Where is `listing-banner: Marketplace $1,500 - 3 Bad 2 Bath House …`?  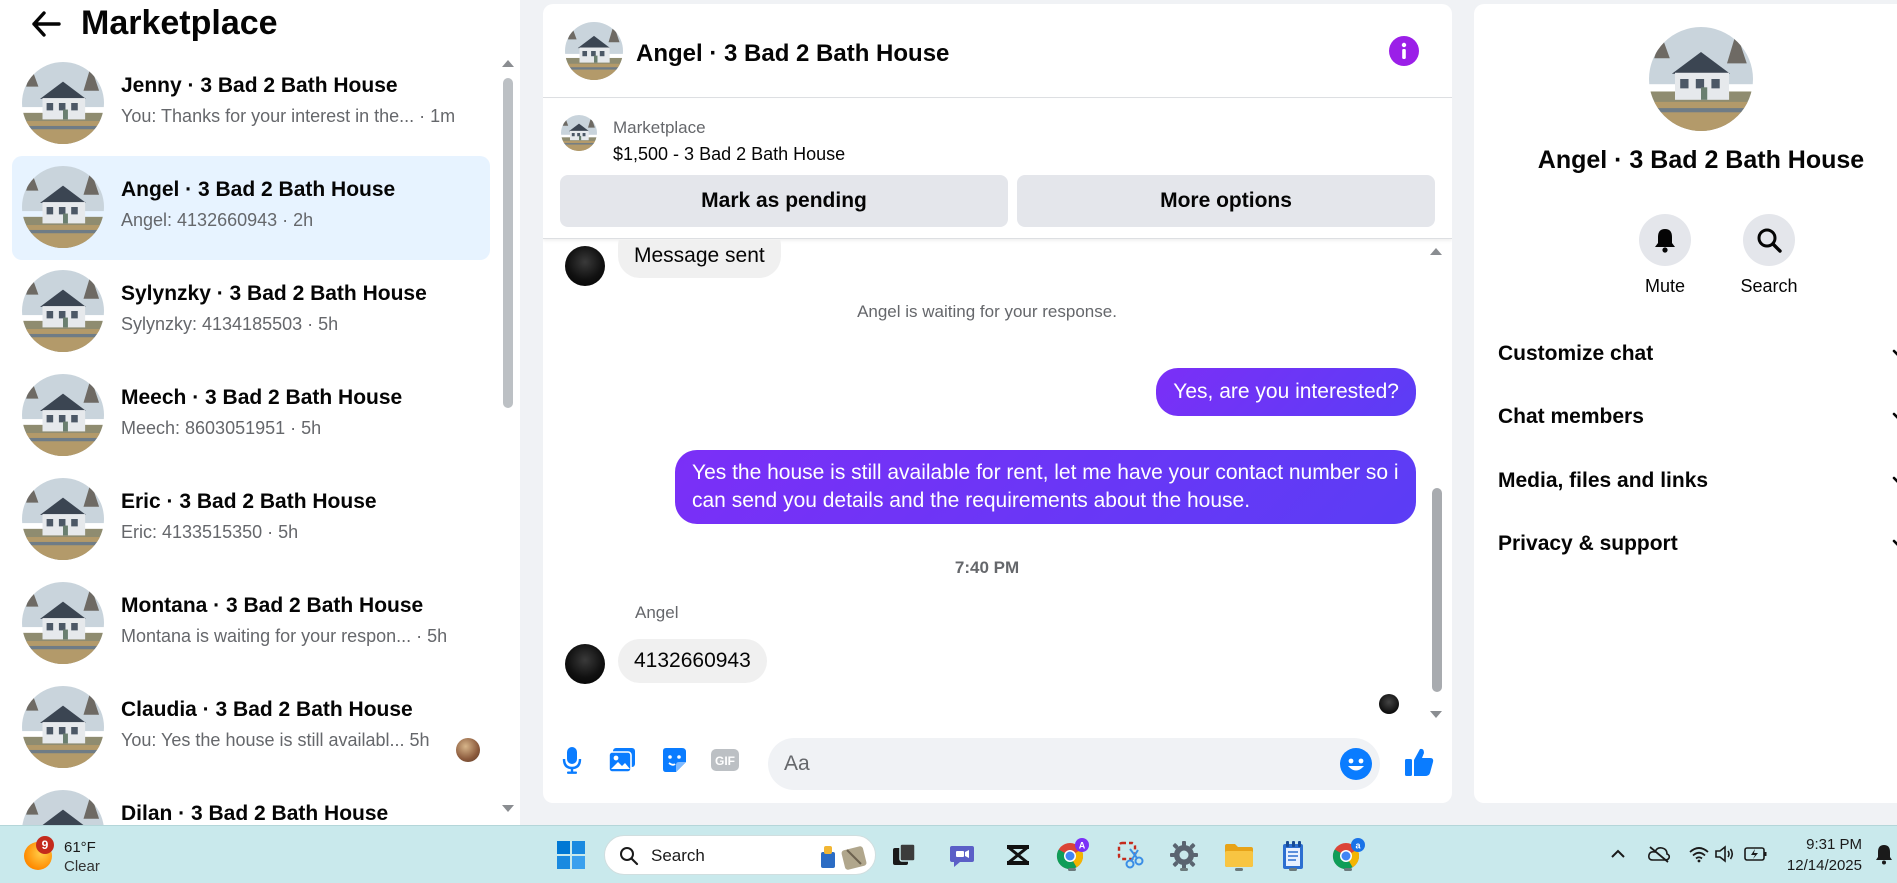 listing-banner: Marketplace $1,500 - 3 Bad 2 Bath House … is located at coordinates (997, 169).